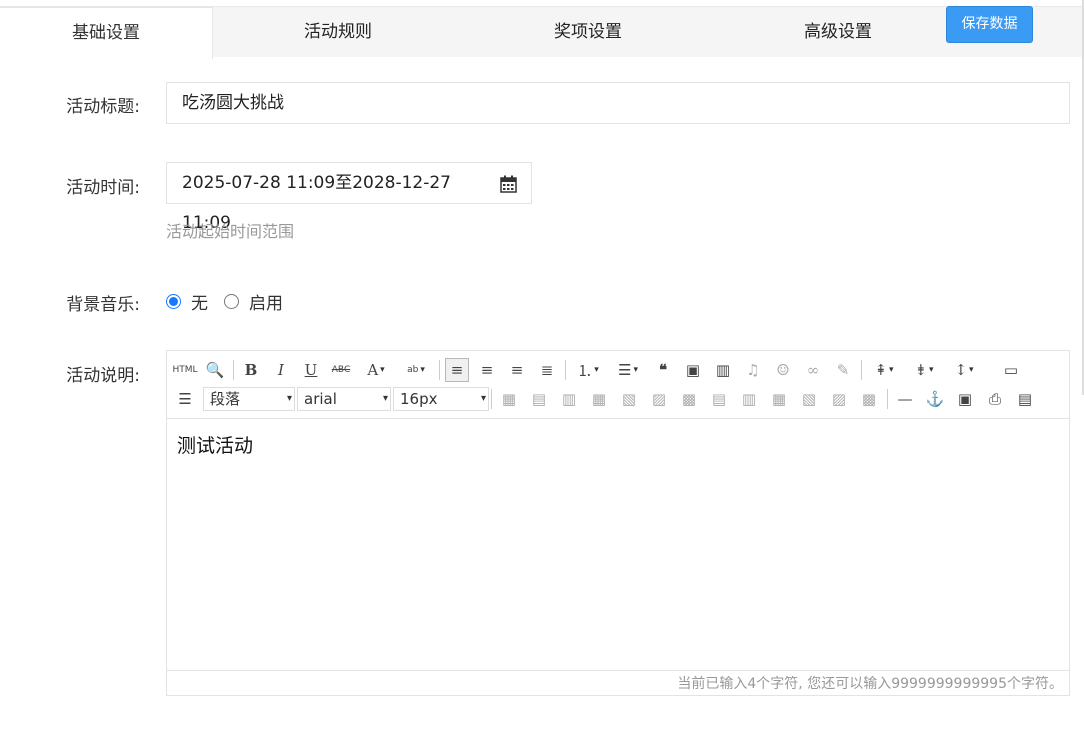 The image size is (1084, 732). What do you see at coordinates (184, 370) in the screenshot?
I see `html-source-icon: HTML` at bounding box center [184, 370].